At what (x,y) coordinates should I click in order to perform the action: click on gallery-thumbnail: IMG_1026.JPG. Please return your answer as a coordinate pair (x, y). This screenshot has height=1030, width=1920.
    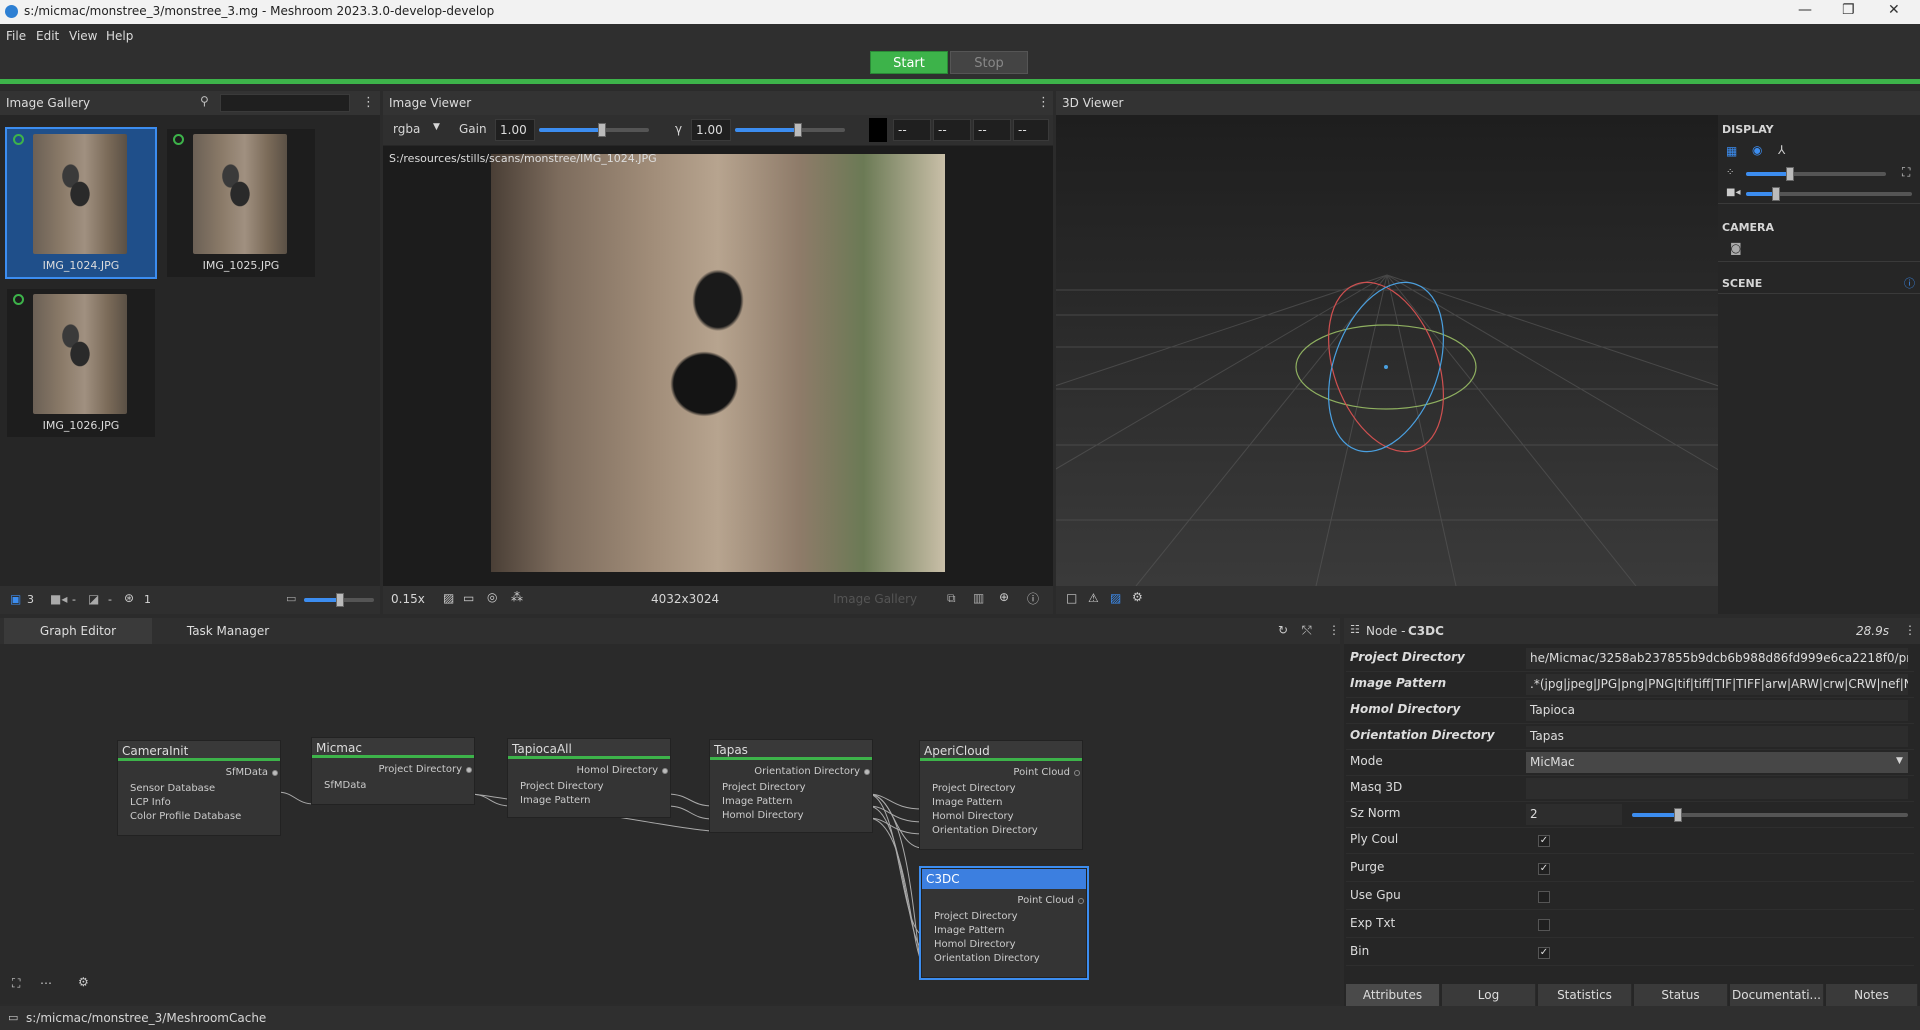
    Looking at the image, I should click on (81, 363).